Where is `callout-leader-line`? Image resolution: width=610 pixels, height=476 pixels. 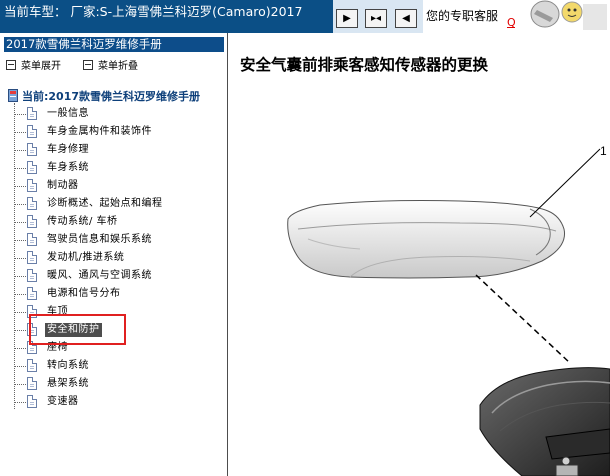
callout-leader-line is located at coordinates (565, 183).